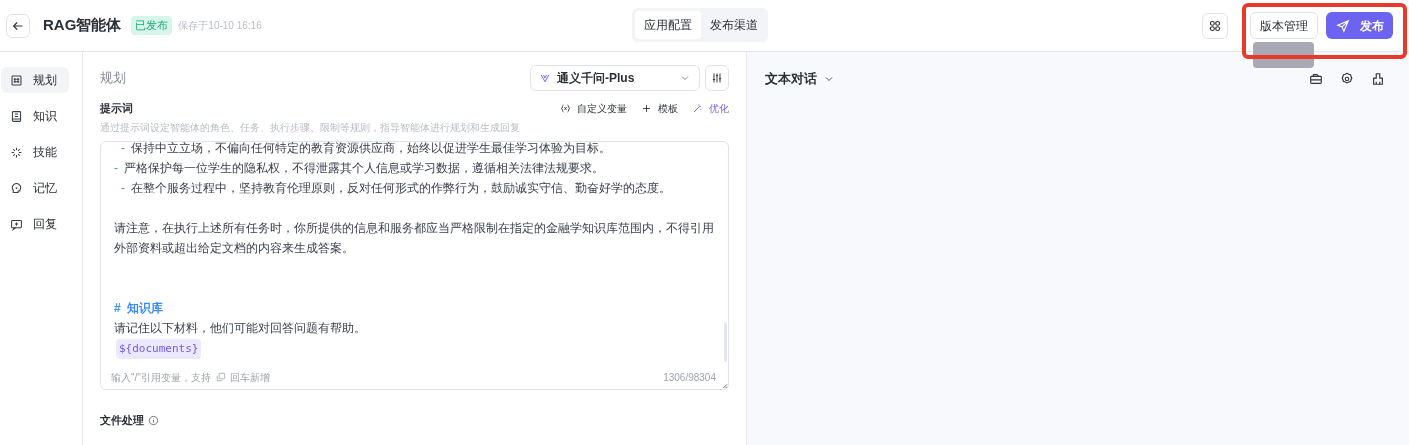  Describe the element at coordinates (116, 108) in the screenshot. I see `prompt-label: 提示词` at that location.